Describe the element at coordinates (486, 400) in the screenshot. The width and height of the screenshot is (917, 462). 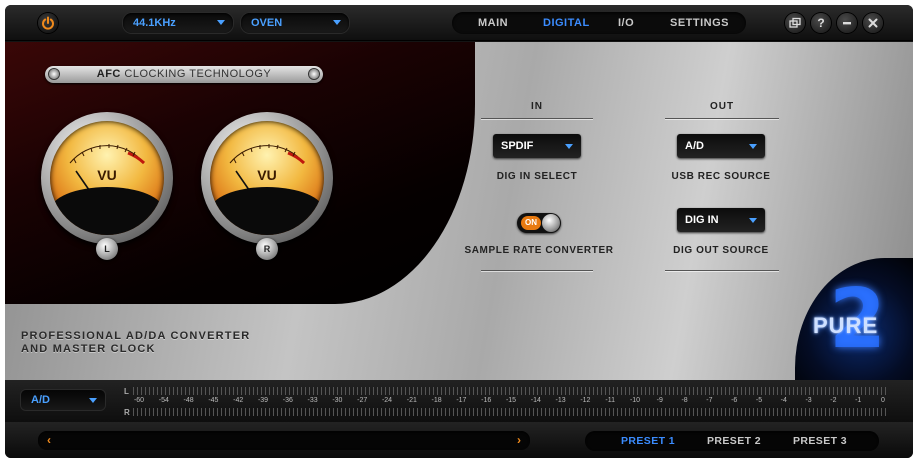
I see `scale-label: -16` at that location.